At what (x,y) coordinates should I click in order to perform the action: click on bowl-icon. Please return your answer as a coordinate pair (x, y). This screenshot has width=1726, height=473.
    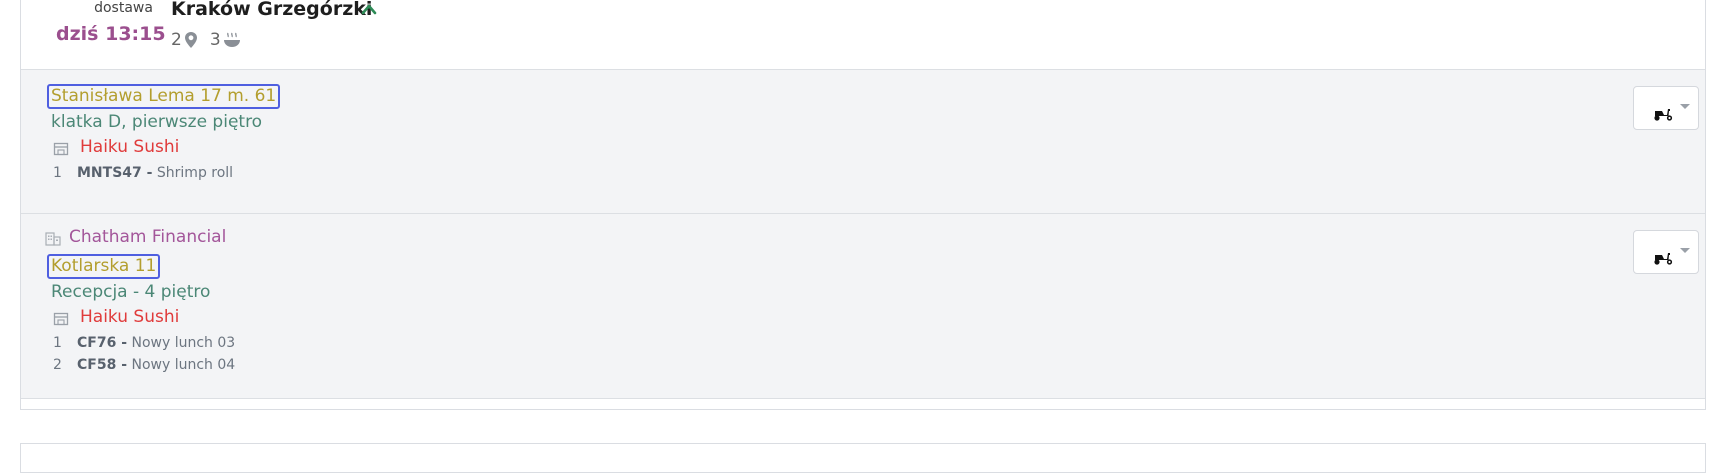
    Looking at the image, I should click on (231, 39).